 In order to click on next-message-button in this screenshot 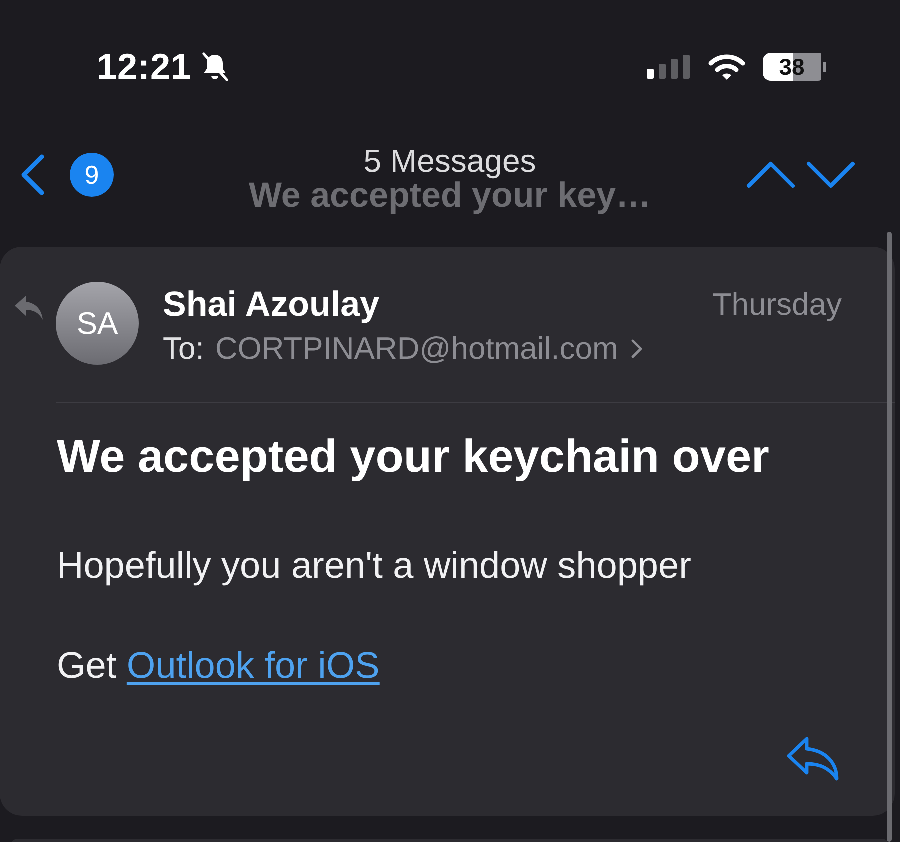, I will do `click(831, 175)`.